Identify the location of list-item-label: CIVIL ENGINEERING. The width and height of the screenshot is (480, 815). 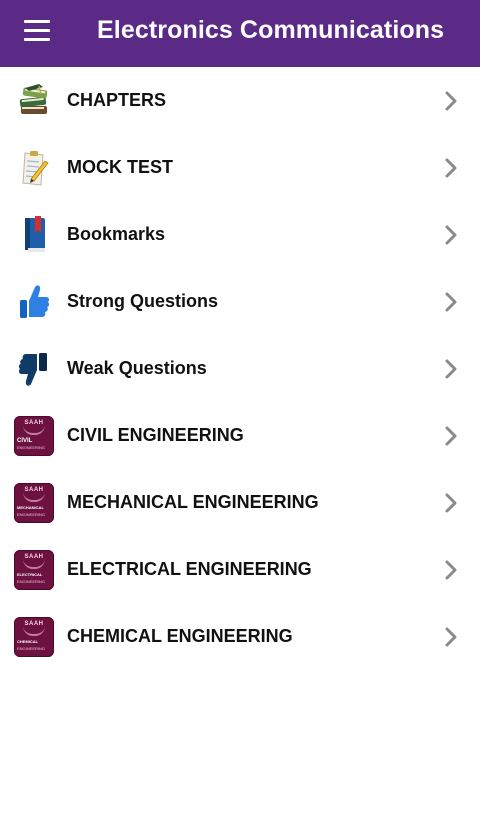
(155, 435).